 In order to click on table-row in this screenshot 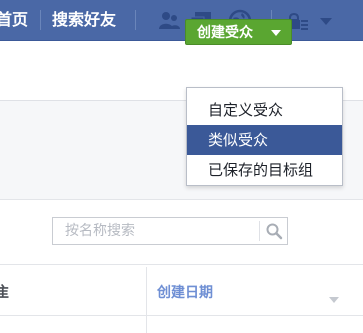, I will do `click(181, 324)`.